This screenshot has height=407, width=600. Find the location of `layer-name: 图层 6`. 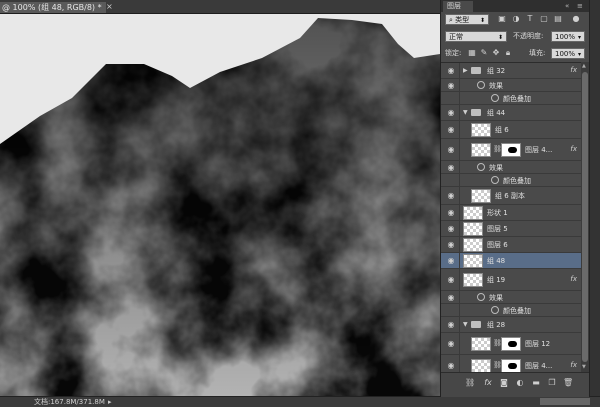

layer-name: 图层 6 is located at coordinates (497, 245).